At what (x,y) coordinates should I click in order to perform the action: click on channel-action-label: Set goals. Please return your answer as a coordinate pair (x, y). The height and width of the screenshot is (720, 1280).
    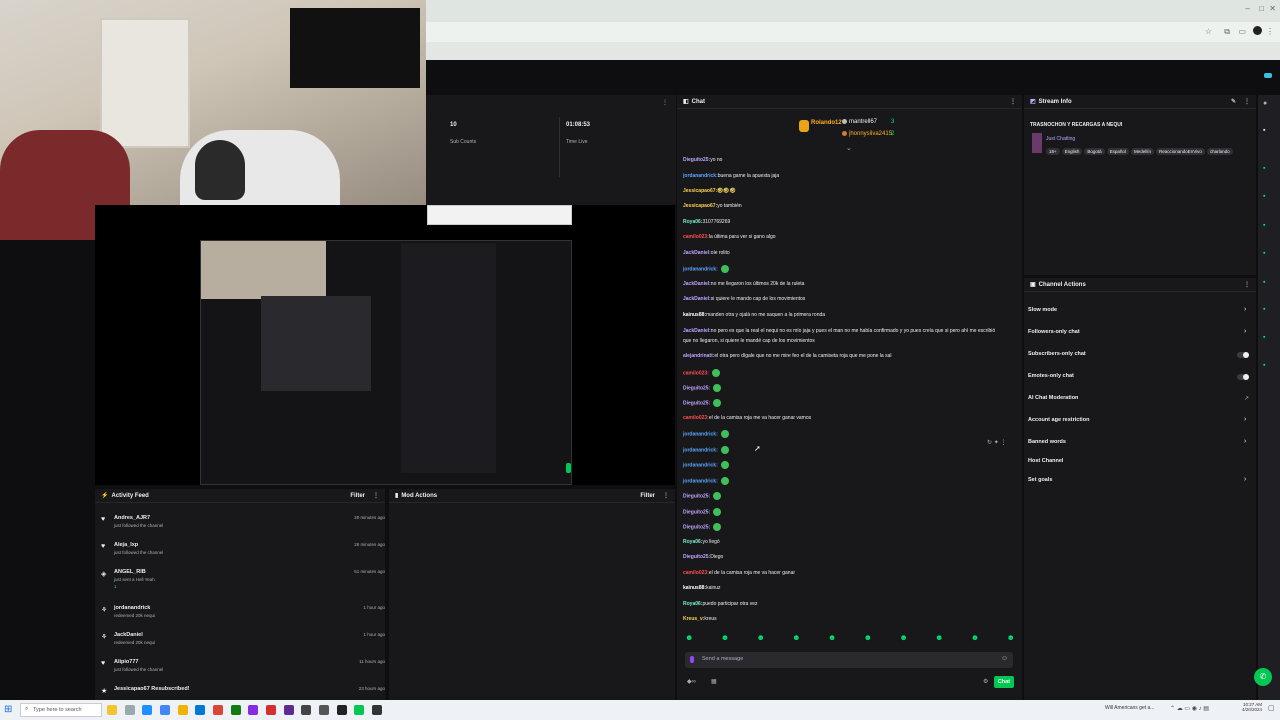
    Looking at the image, I should click on (1040, 480).